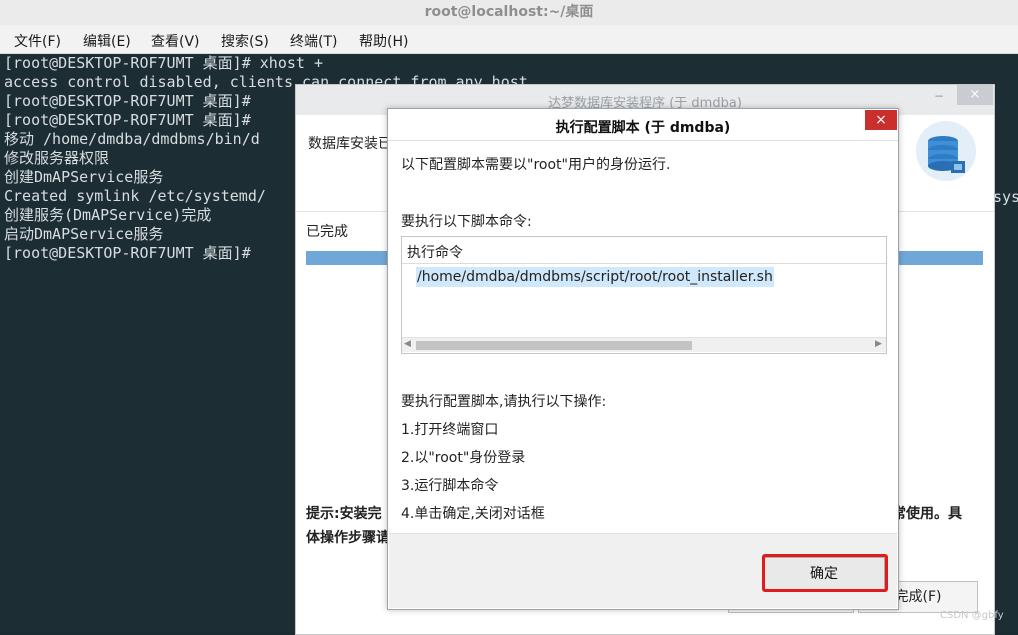 The height and width of the screenshot is (635, 1018). Describe the element at coordinates (972, 615) in the screenshot. I see `watermark: CSDN @gbfy` at that location.